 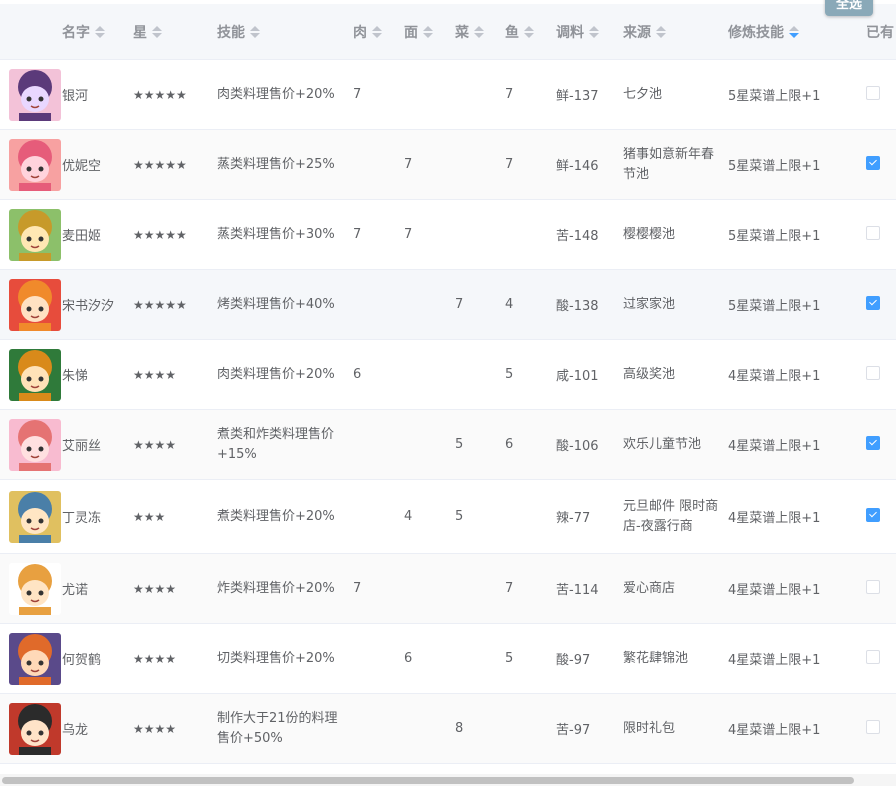 What do you see at coordinates (448, 94) in the screenshot?
I see `table-row: 银河 ★★★★★ 肉类料理售价+20% 7 7 鲜-137 七夕池 5星菜谱上限+1` at bounding box center [448, 94].